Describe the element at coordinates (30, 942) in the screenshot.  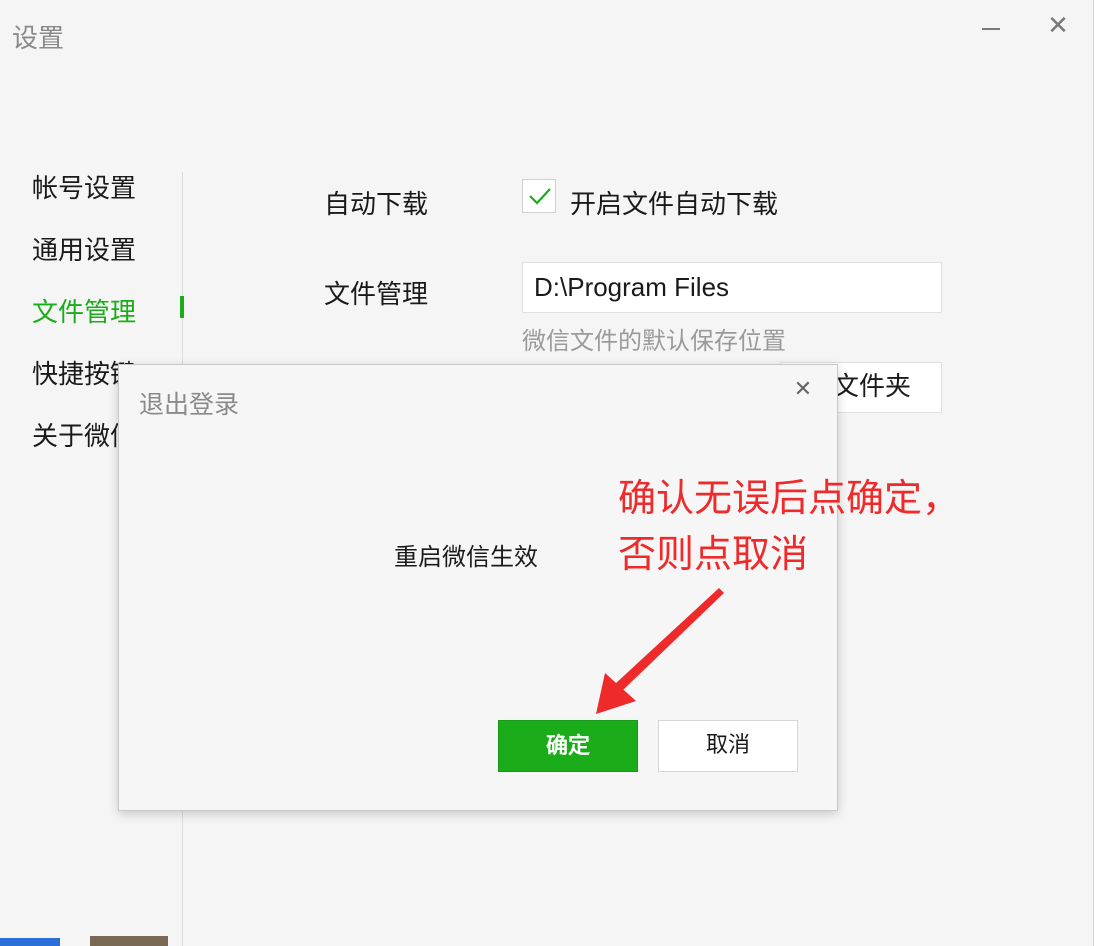
I see `taskbar-fragment` at that location.